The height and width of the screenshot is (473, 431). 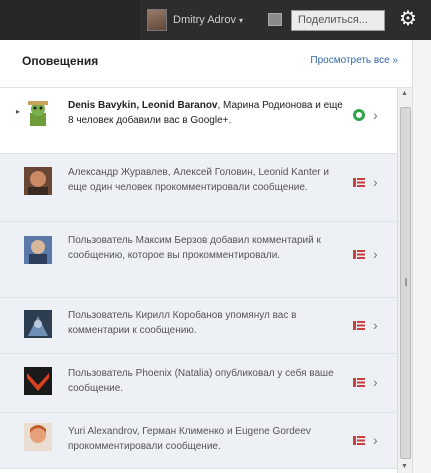 I want to click on view-all-link: Просмотреть все », so click(x=354, y=60).